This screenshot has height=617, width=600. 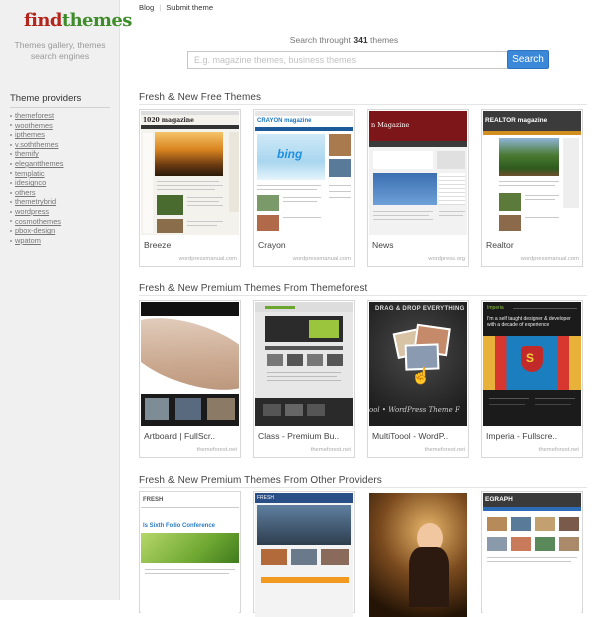 I want to click on provider-item: elegantthemes, so click(x=36, y=164).